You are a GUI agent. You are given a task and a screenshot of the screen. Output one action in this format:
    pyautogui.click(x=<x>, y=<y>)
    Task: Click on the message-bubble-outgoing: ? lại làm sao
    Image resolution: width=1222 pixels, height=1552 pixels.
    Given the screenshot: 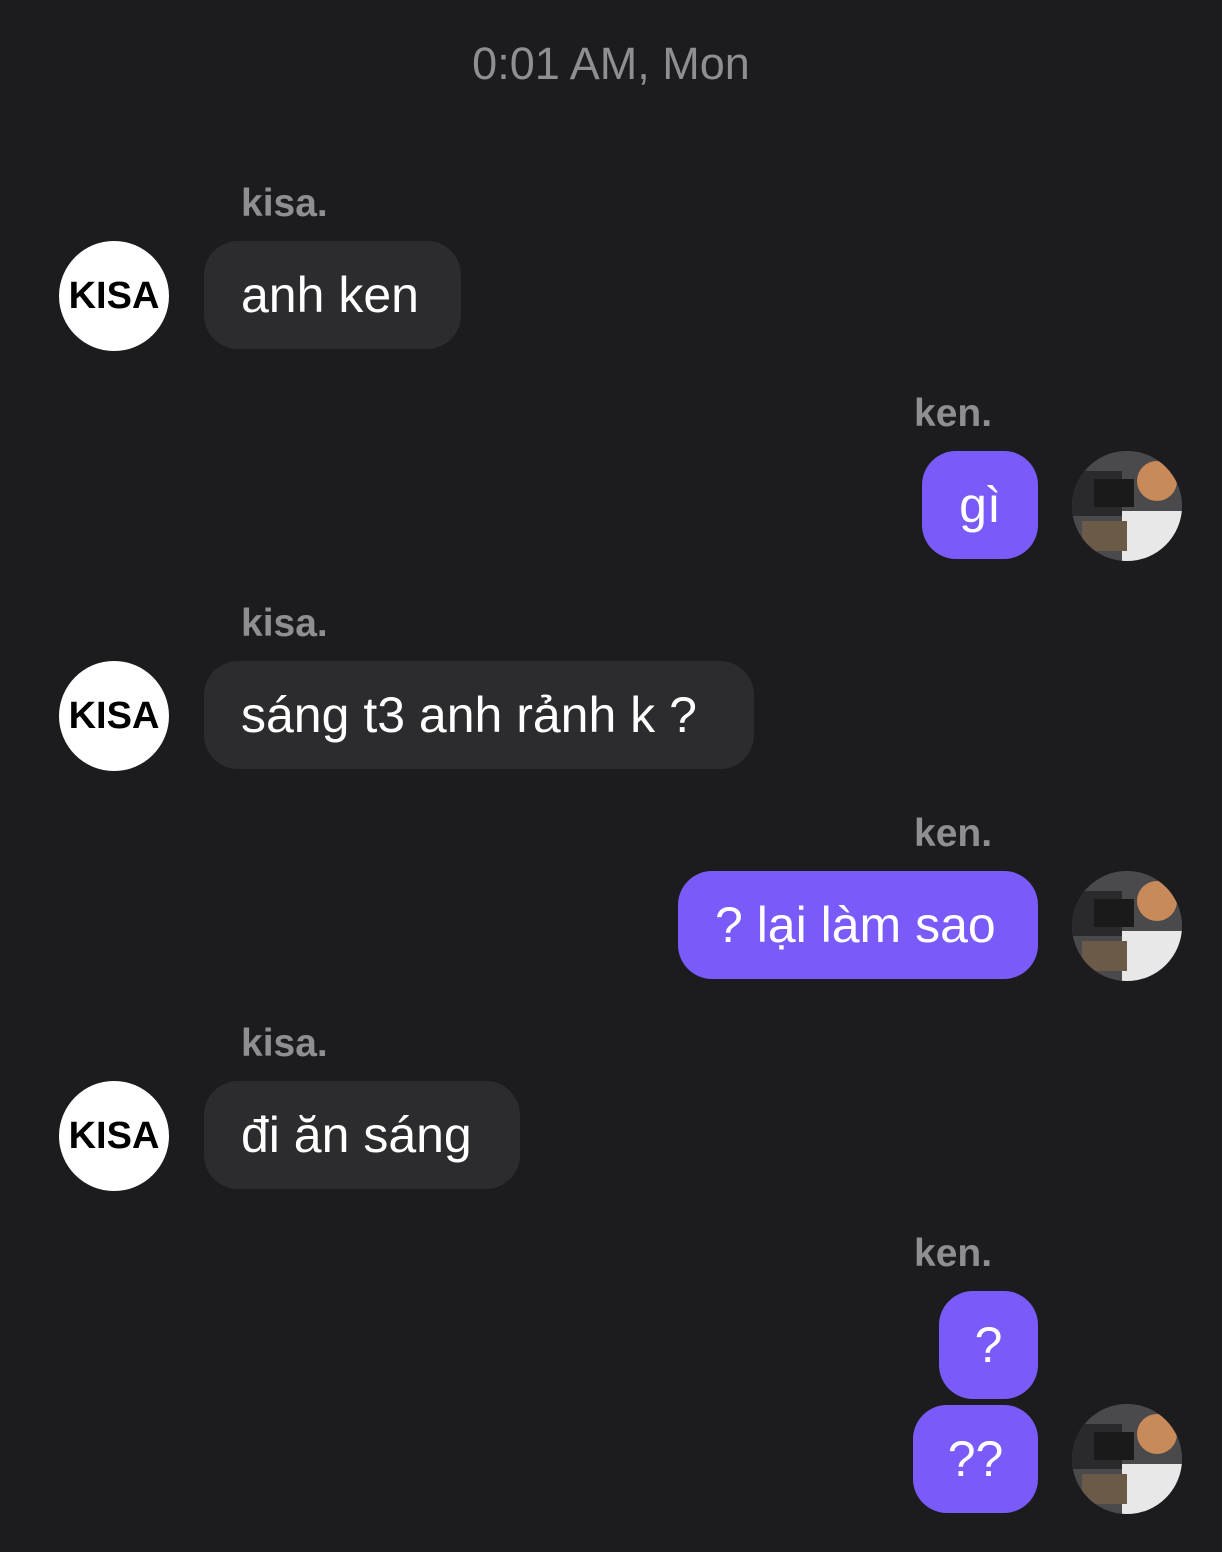 What is the action you would take?
    pyautogui.click(x=858, y=925)
    